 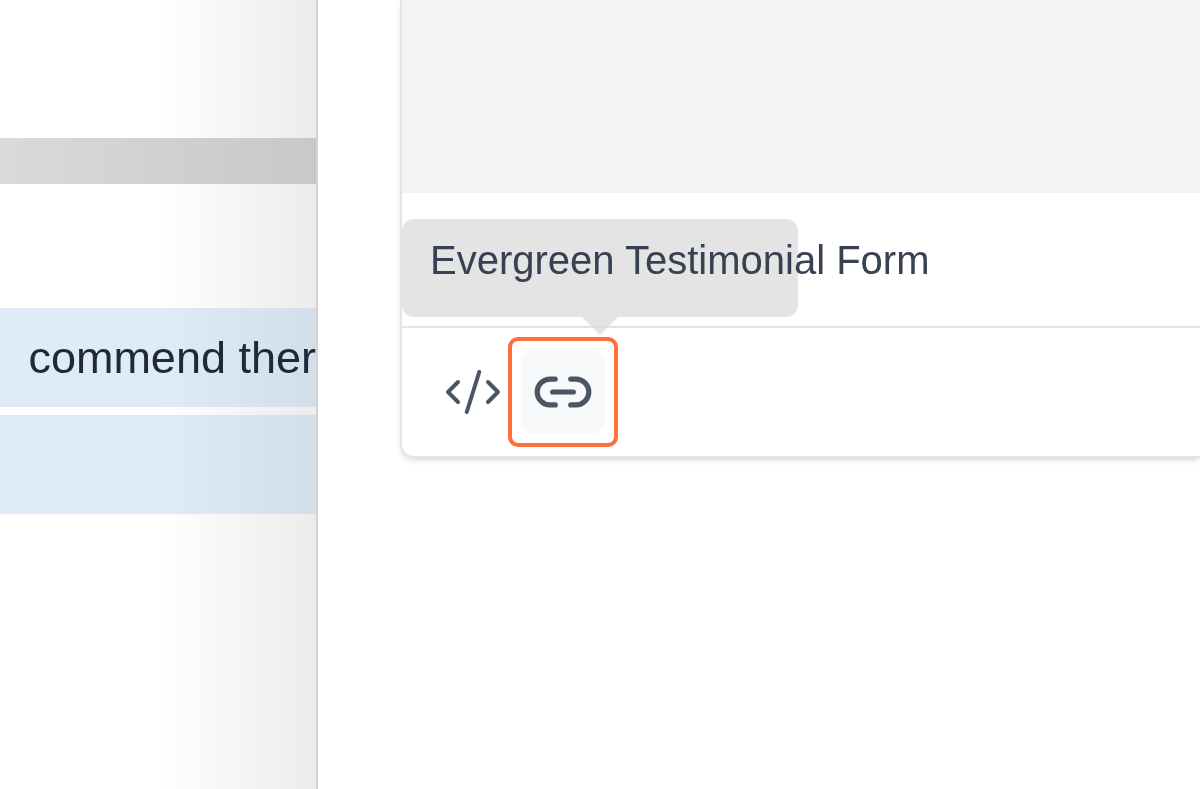 I want to click on form-title: Evergreen Testimonial Form, so click(x=680, y=260).